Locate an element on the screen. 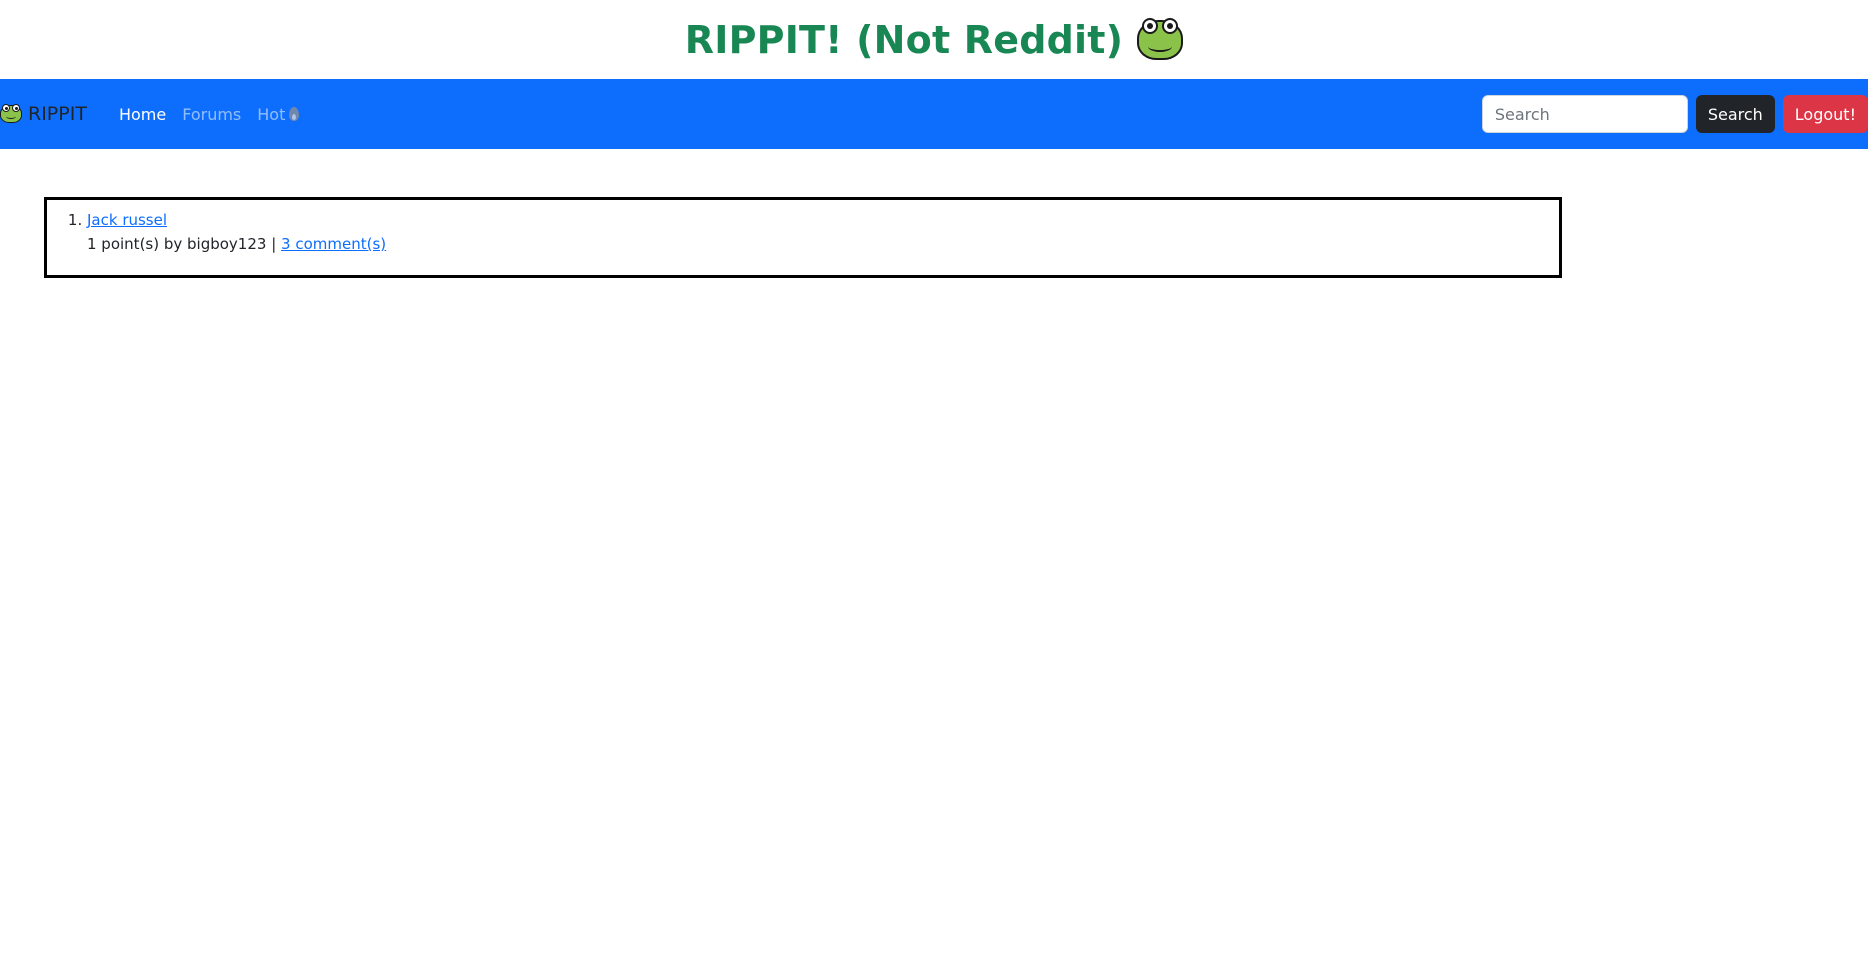  nav-link-hot-label: Hot is located at coordinates (271, 114).